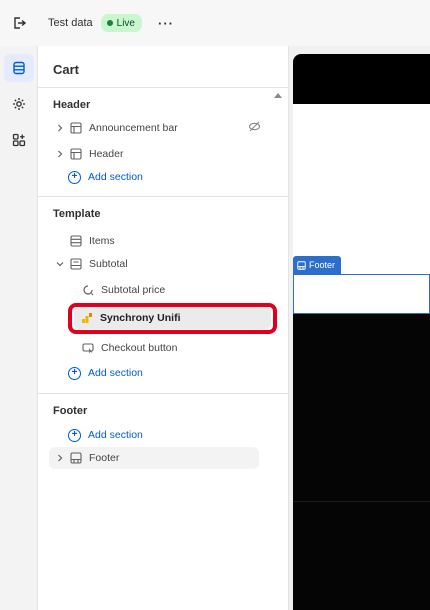  I want to click on rail-apps-button, so click(19, 140).